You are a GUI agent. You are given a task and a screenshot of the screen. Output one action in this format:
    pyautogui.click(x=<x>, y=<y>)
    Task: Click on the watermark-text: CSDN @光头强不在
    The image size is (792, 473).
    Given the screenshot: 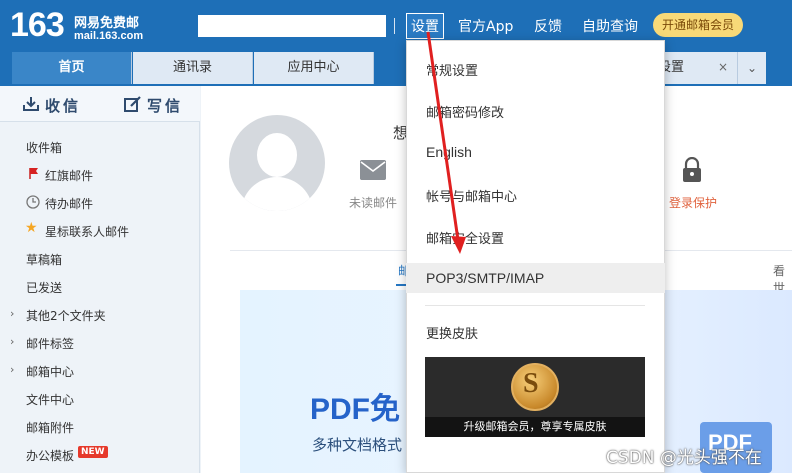 What is the action you would take?
    pyautogui.click(x=684, y=458)
    